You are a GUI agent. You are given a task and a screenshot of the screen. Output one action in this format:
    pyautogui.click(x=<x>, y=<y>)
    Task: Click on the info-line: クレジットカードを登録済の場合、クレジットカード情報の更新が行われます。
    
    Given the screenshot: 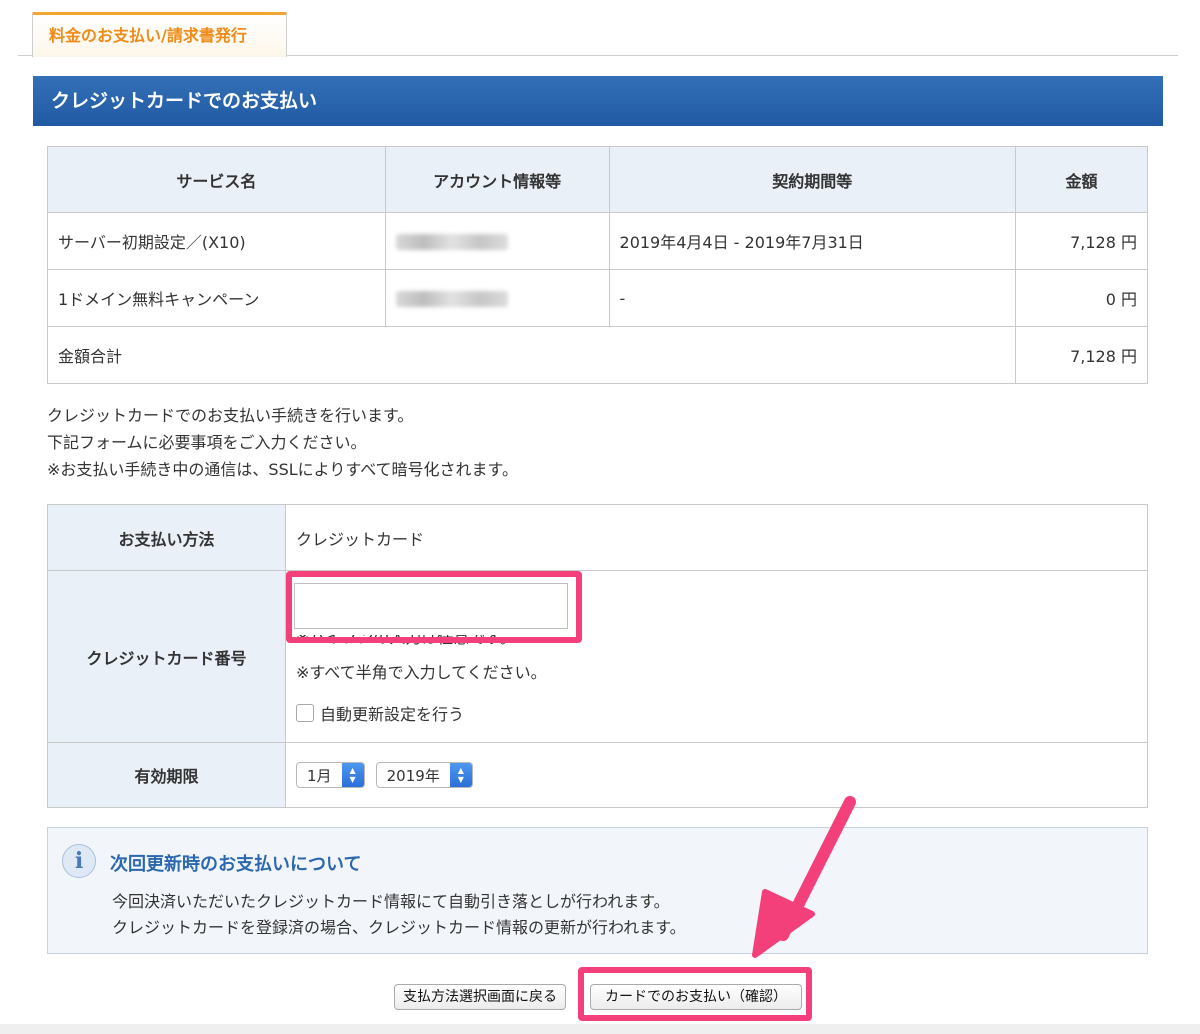 What is the action you would take?
    pyautogui.click(x=399, y=927)
    